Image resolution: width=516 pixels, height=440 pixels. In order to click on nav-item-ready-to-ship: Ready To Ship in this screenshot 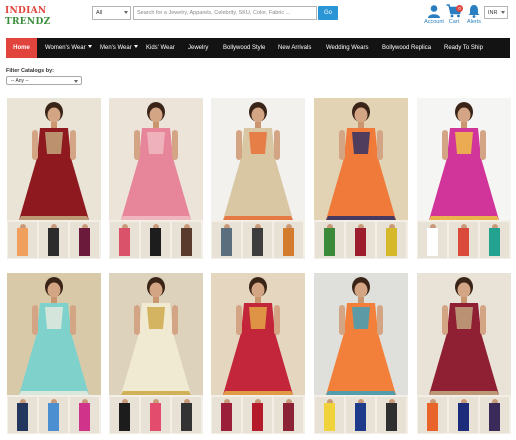, I will do `click(463, 48)`.